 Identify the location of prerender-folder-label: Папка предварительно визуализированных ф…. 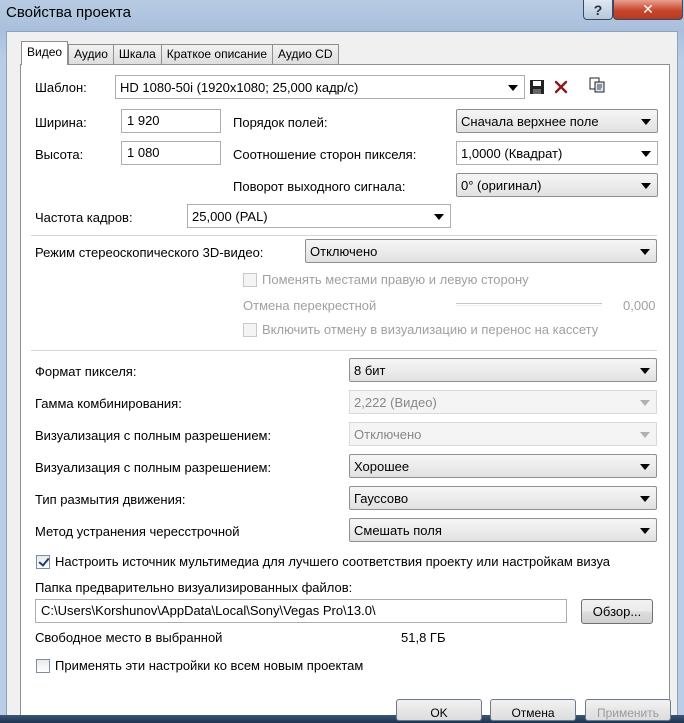
(194, 587).